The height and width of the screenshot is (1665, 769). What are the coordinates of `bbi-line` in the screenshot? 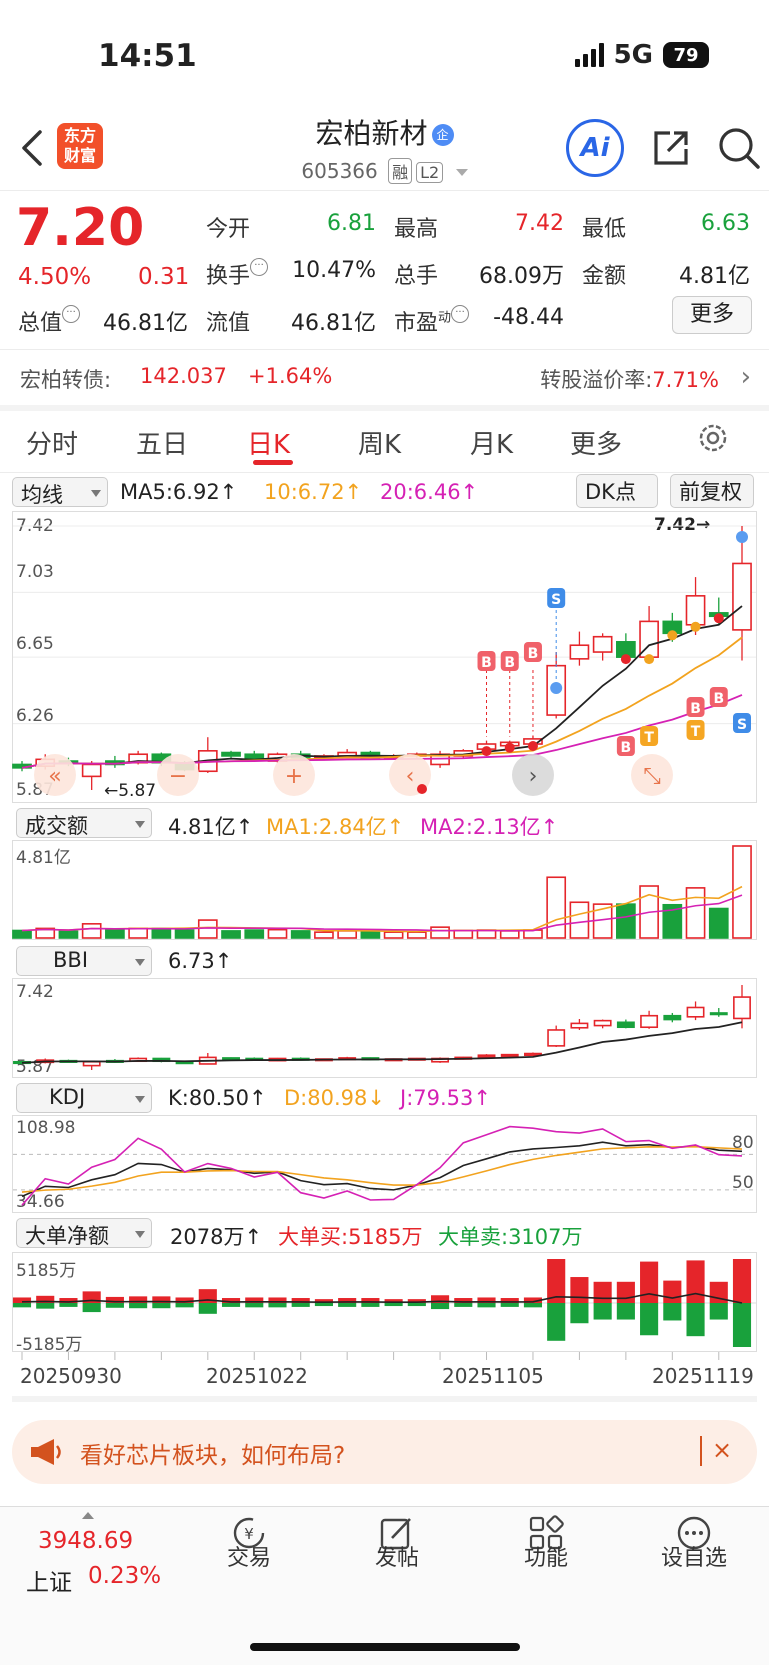 It's located at (382, 1042).